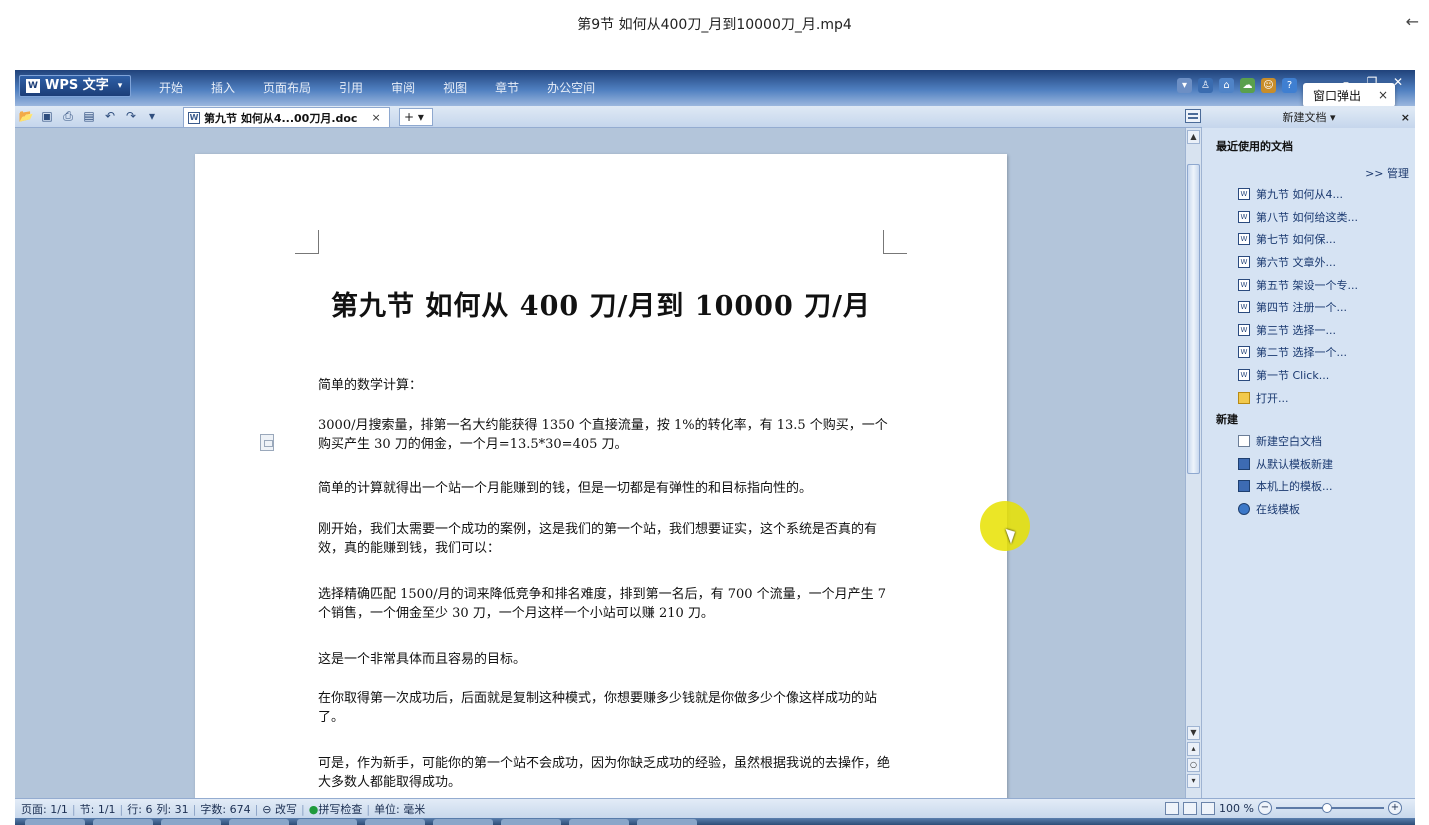 Image resolution: width=1429 pixels, height=825 pixels. I want to click on taskpane-toggle-icon, so click(1193, 116).